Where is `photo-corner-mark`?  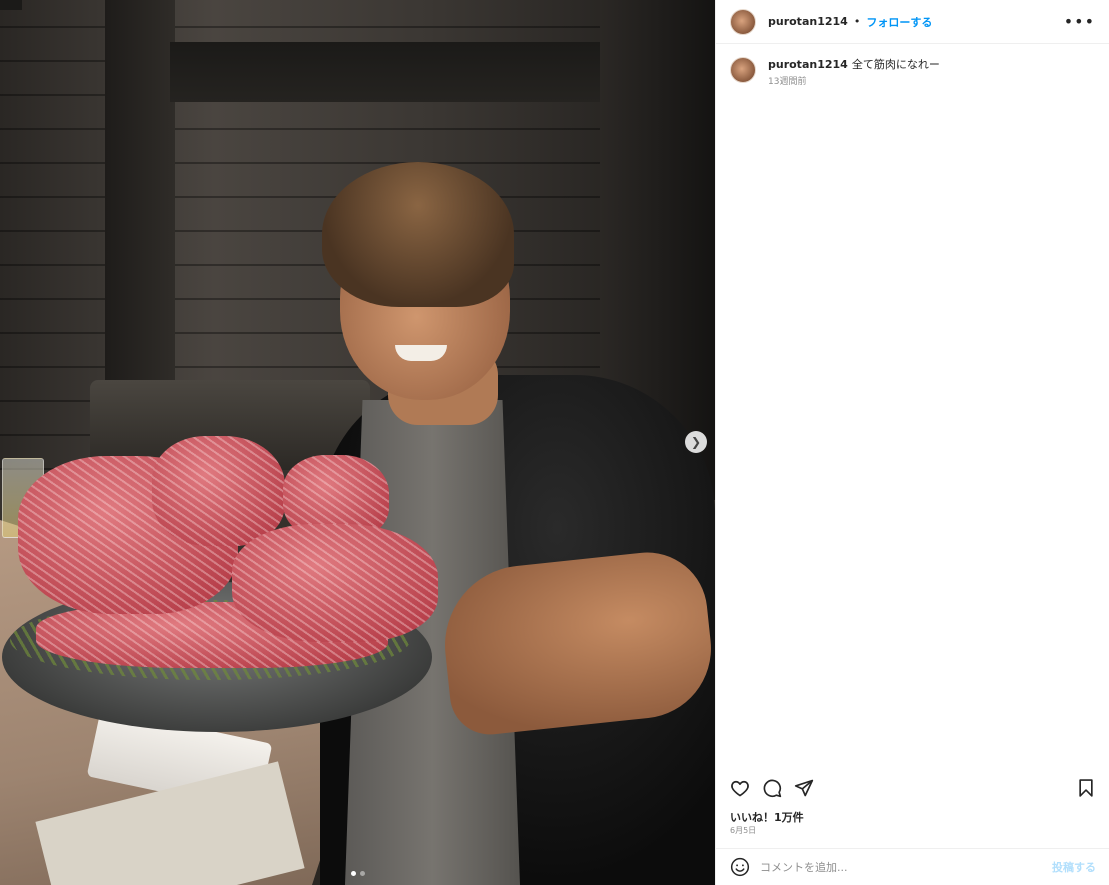 photo-corner-mark is located at coordinates (11, 5).